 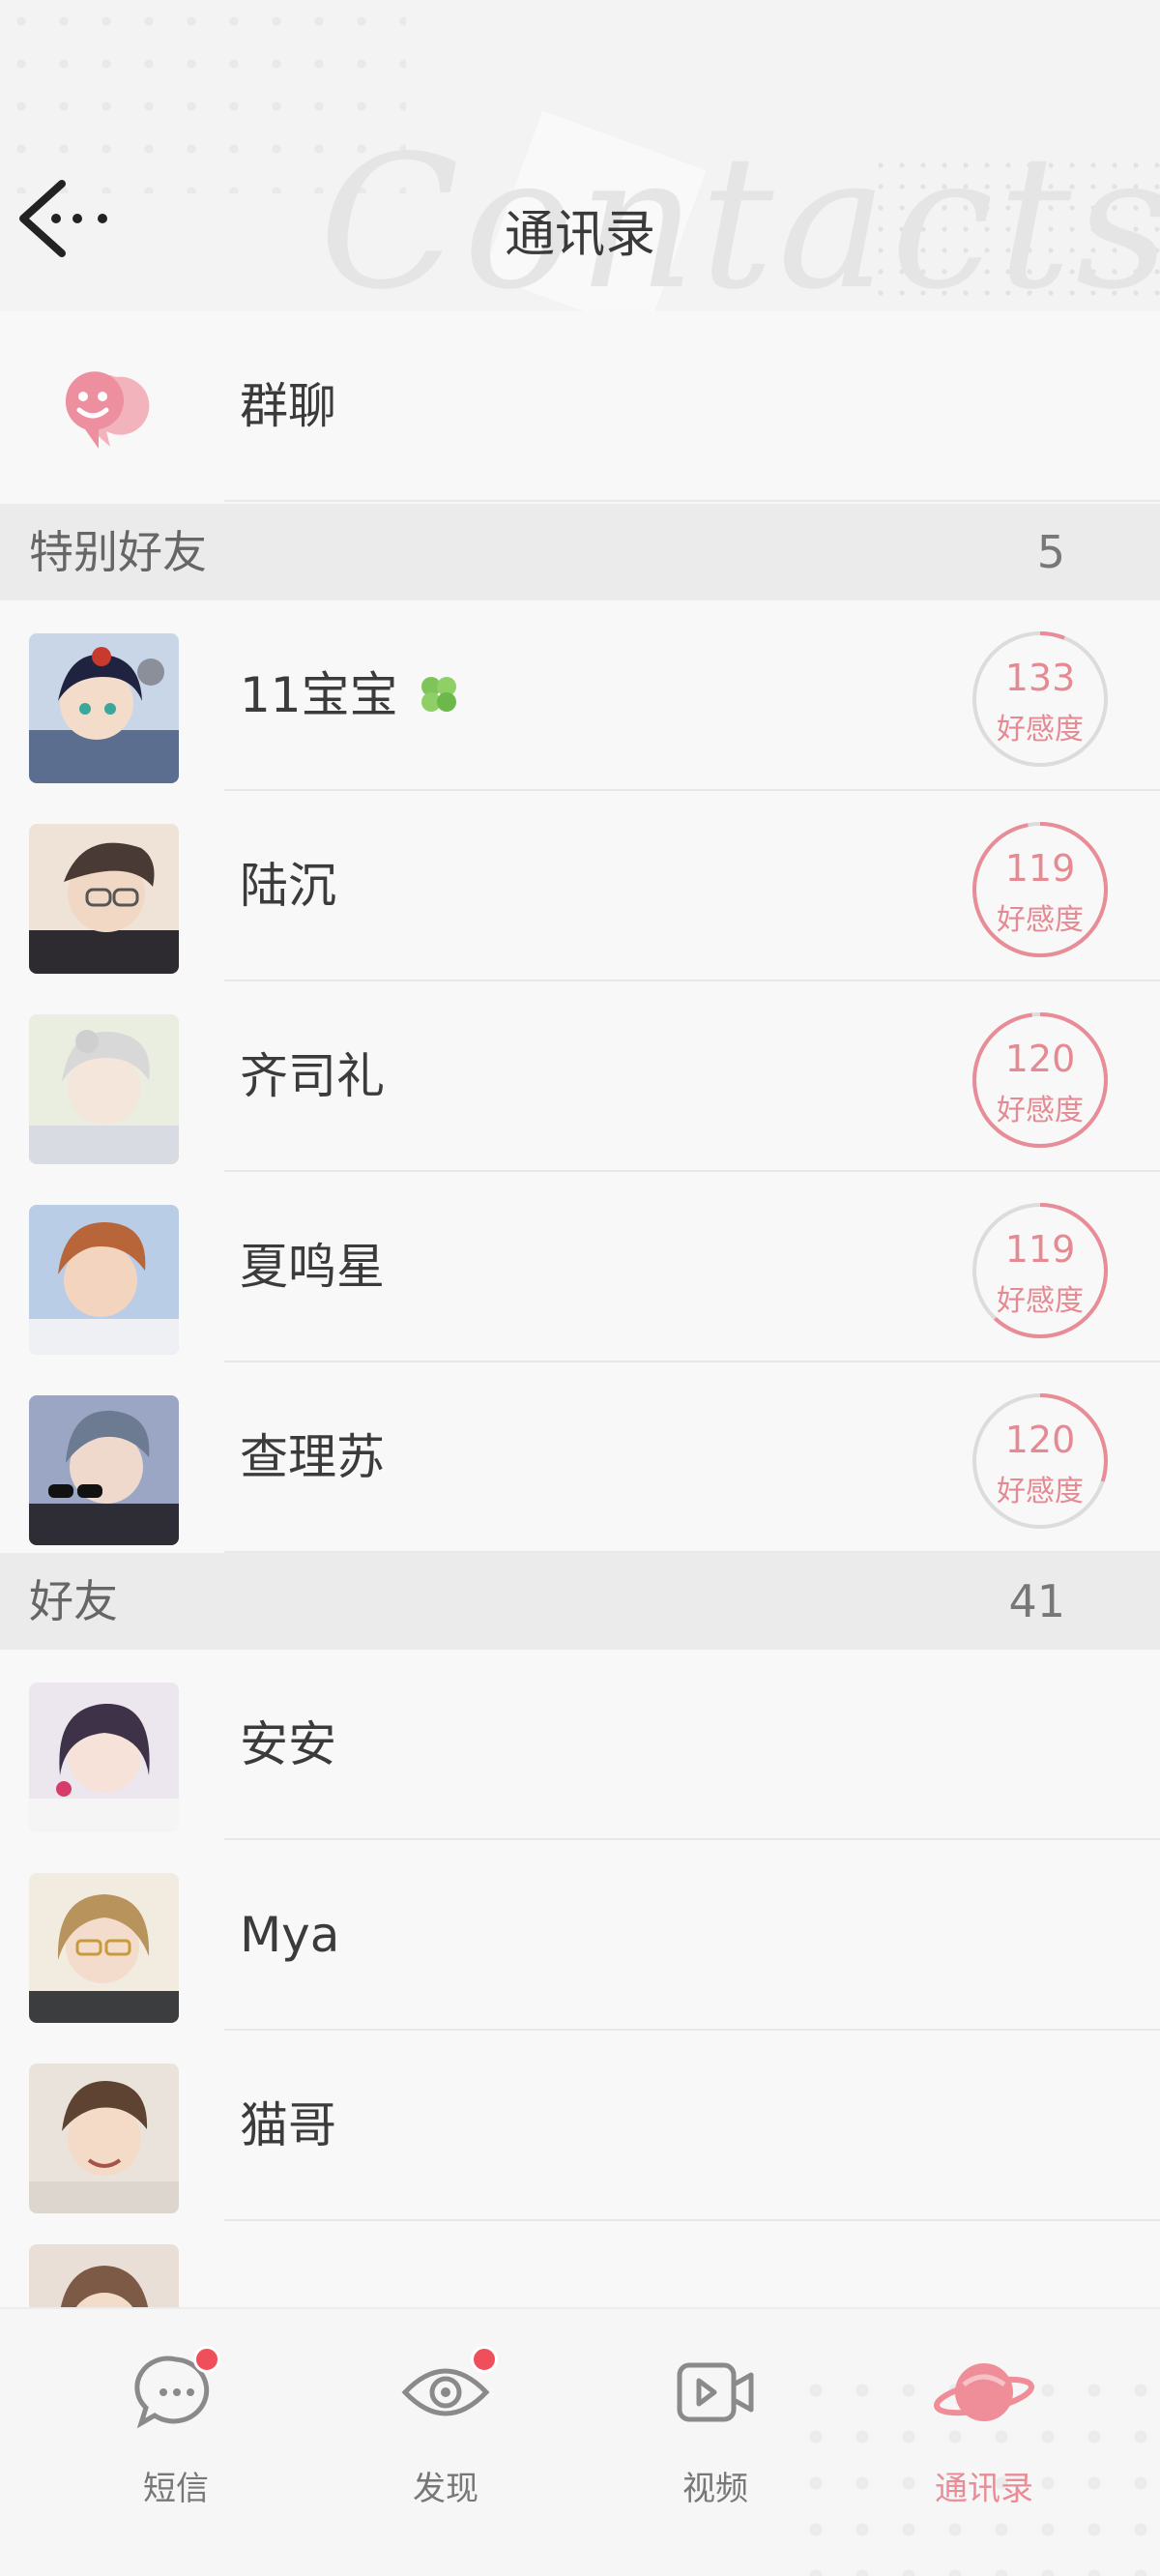 What do you see at coordinates (312, 1076) in the screenshot?
I see `contact-name: 齐司礼` at bounding box center [312, 1076].